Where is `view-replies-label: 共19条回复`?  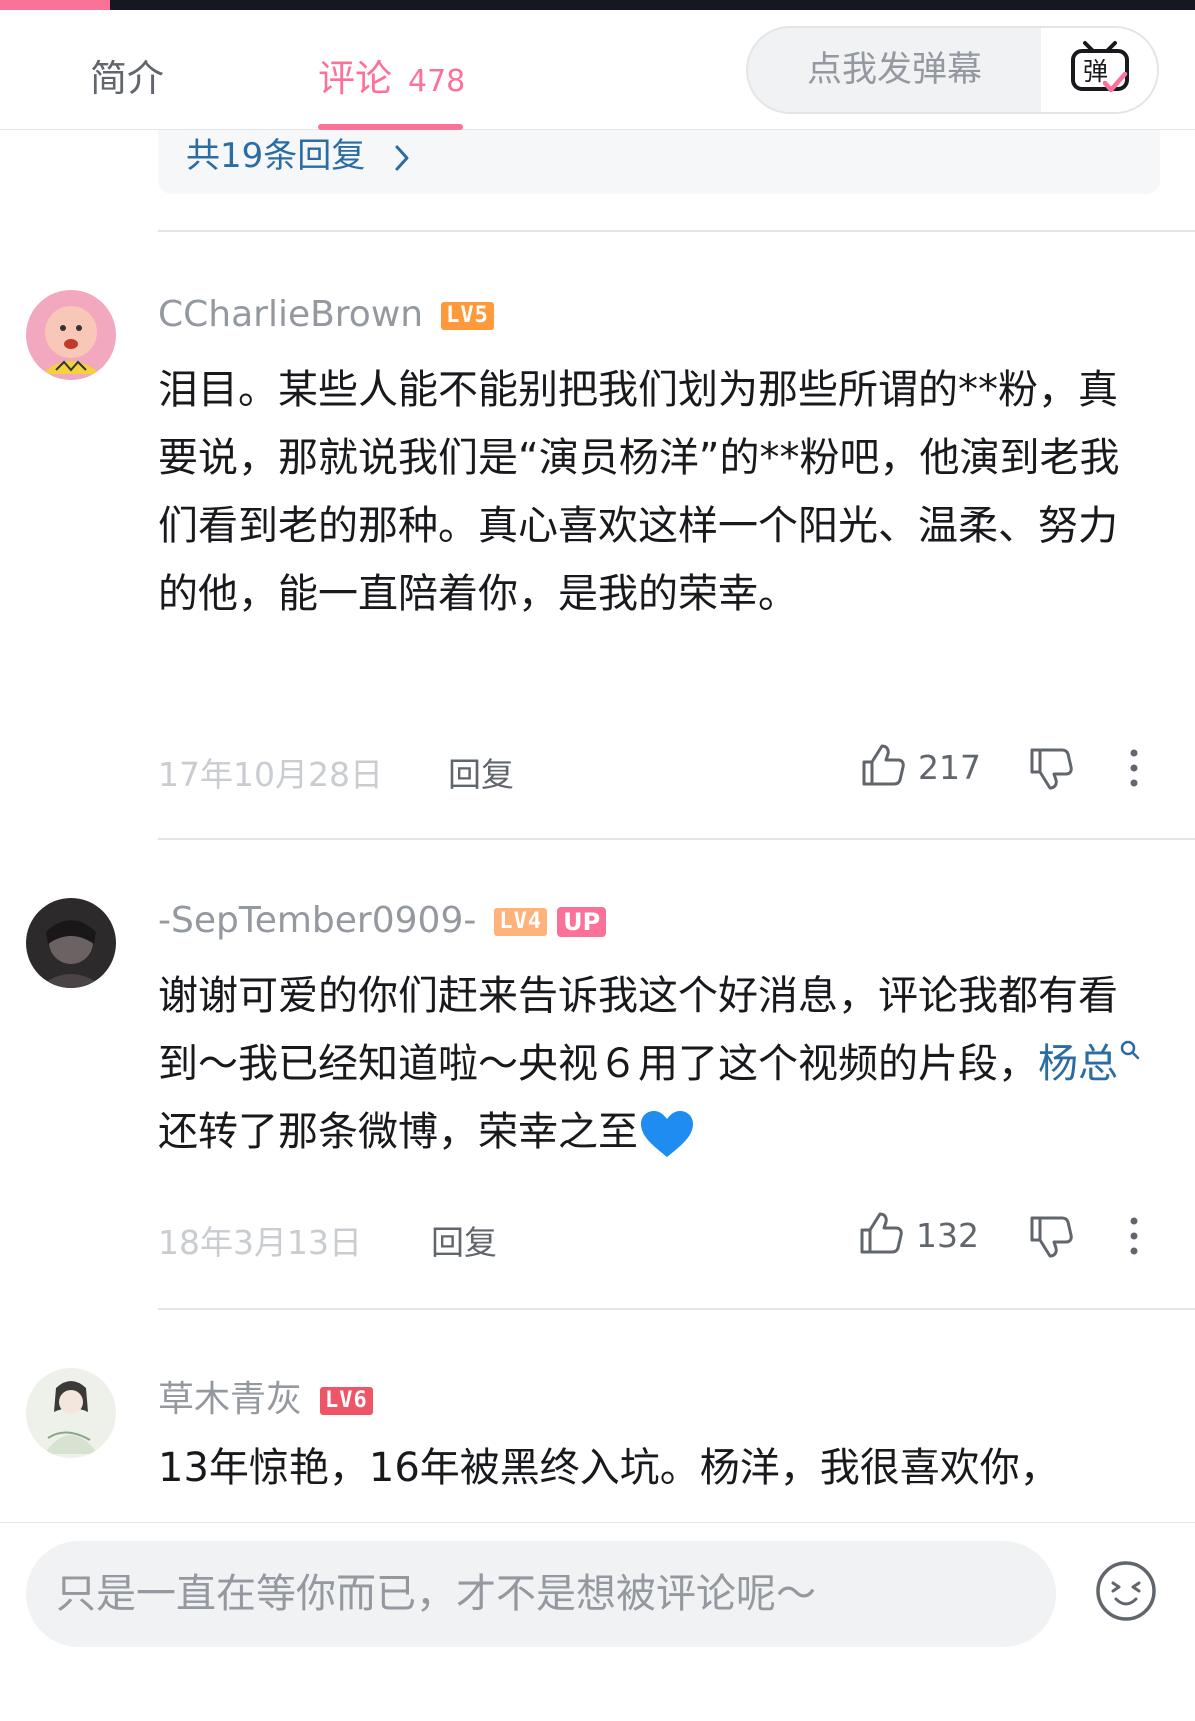 view-replies-label: 共19条回复 is located at coordinates (276, 156).